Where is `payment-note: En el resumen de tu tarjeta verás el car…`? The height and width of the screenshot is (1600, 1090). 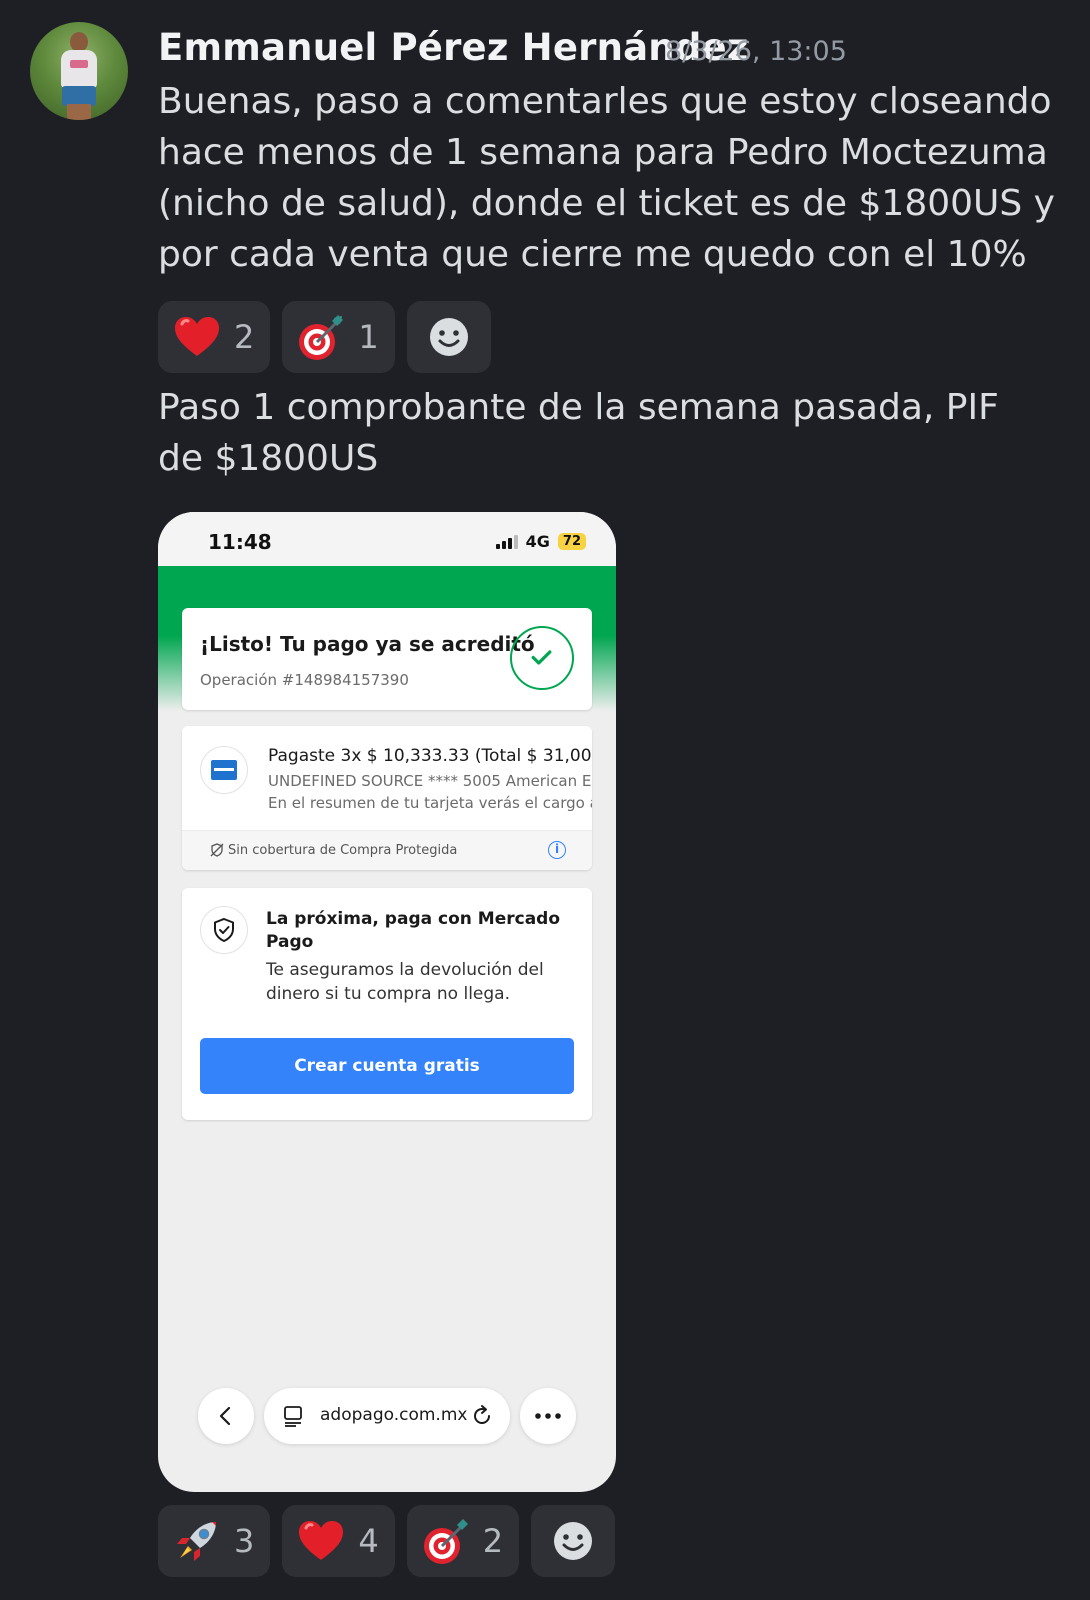 payment-note: En el resumen de tu tarjeta verás el car… is located at coordinates (430, 803).